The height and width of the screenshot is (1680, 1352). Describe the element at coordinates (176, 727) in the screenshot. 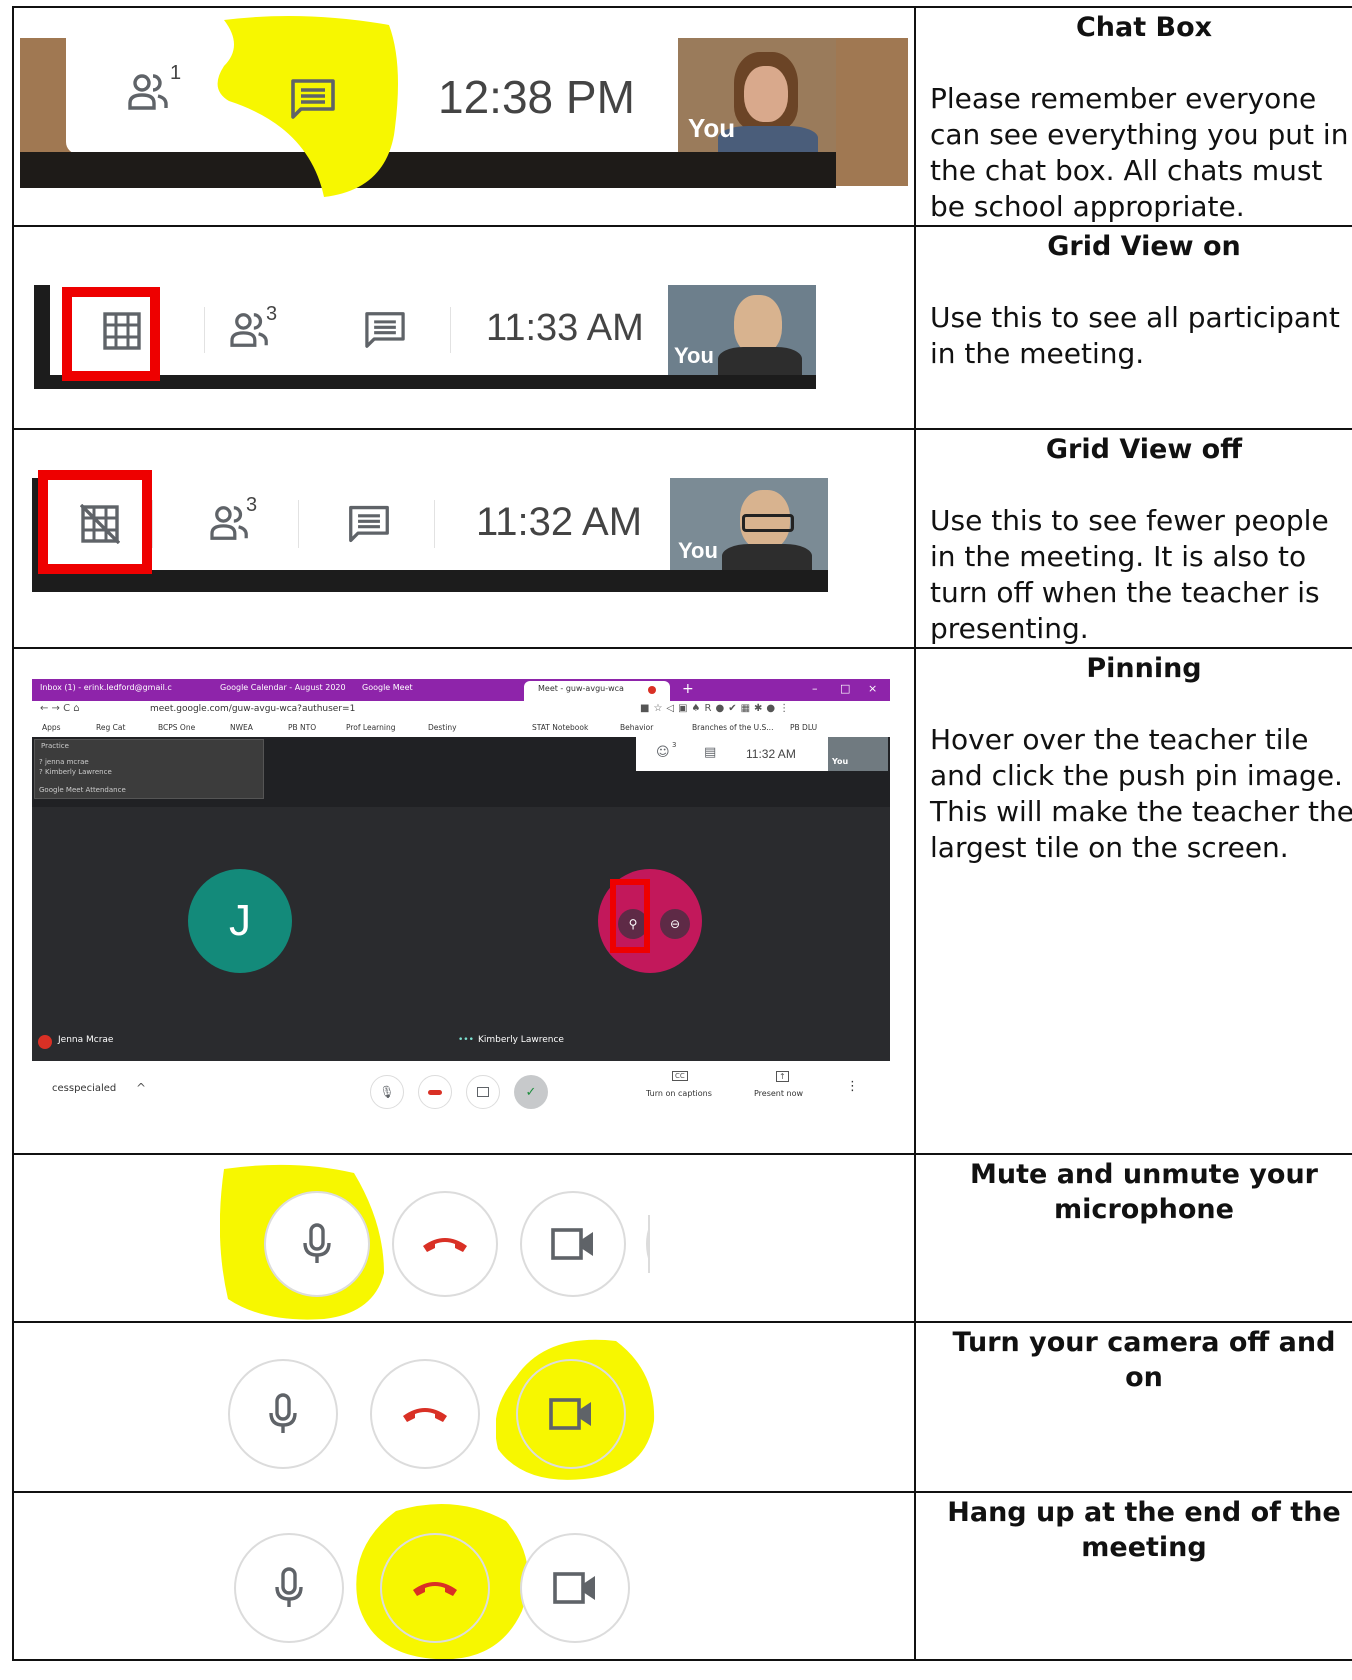

I see `bookmark: BCPS One` at that location.